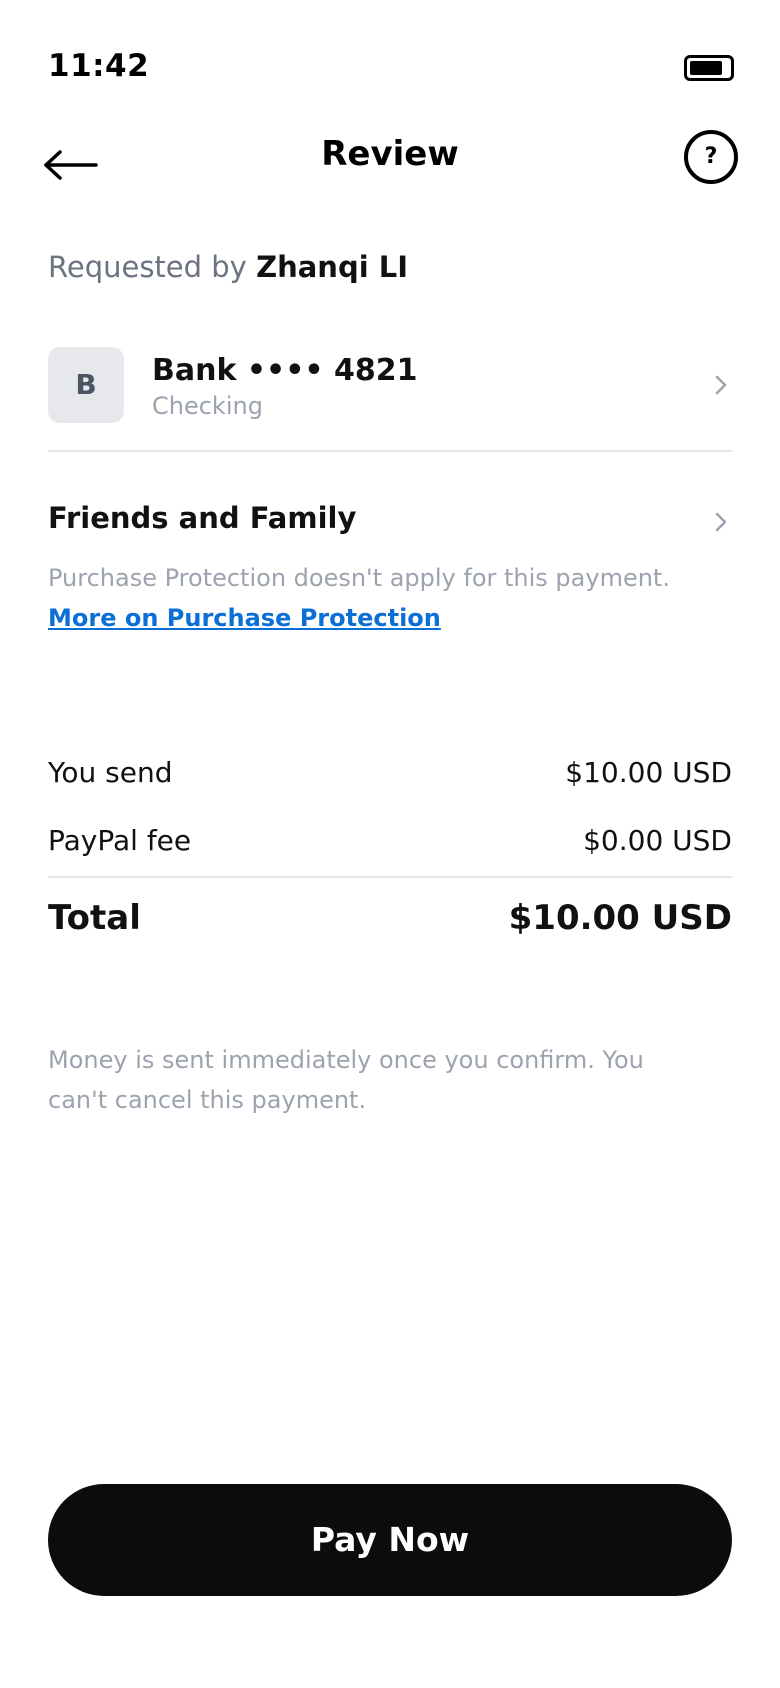  What do you see at coordinates (110, 772) in the screenshot?
I see `send-label: You send` at bounding box center [110, 772].